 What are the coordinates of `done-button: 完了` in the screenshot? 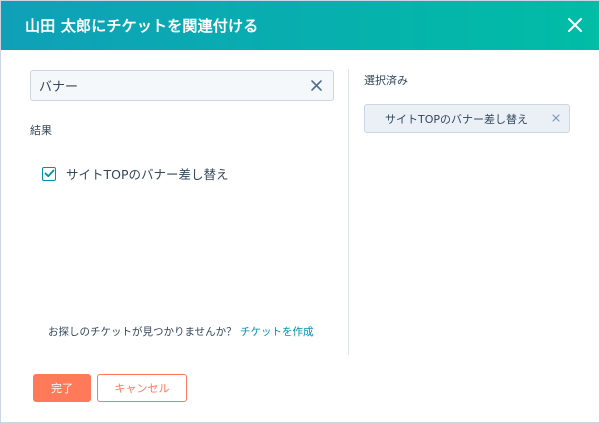 It's located at (62, 388).